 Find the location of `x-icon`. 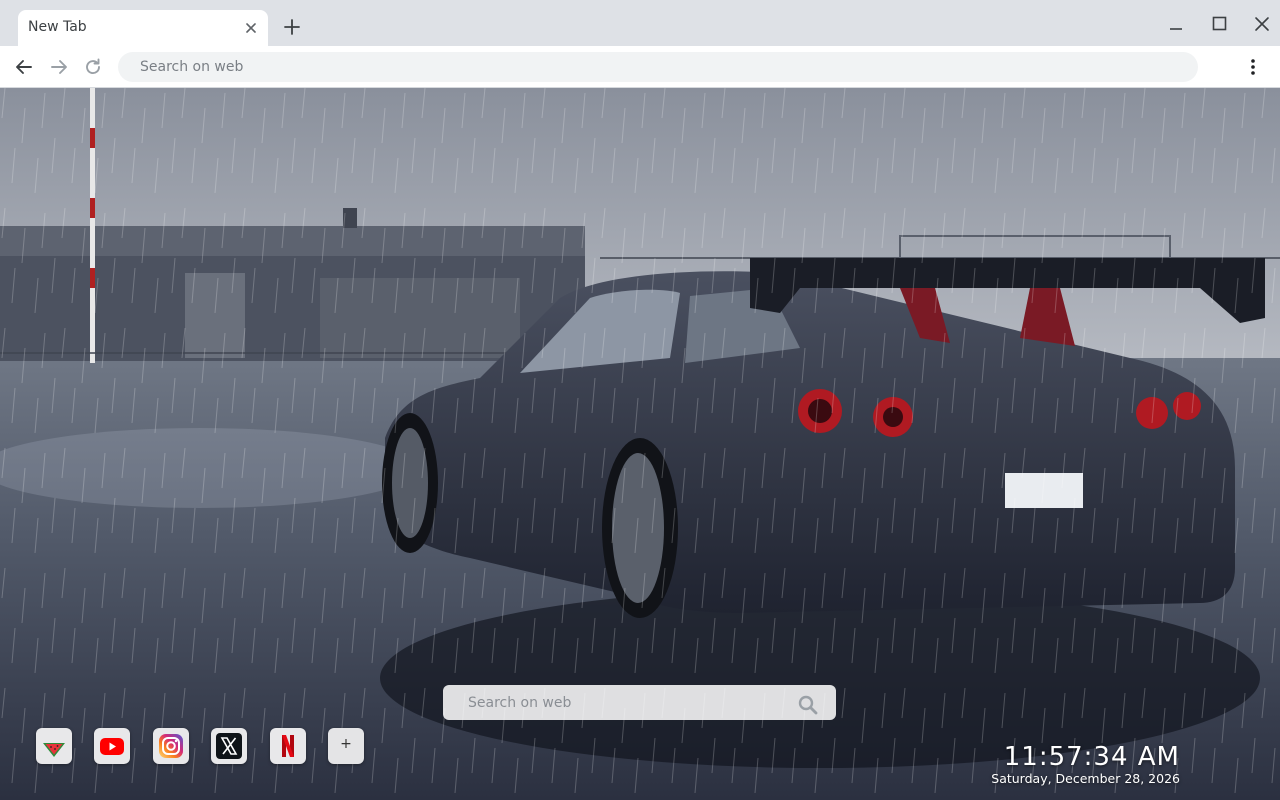

x-icon is located at coordinates (229, 746).